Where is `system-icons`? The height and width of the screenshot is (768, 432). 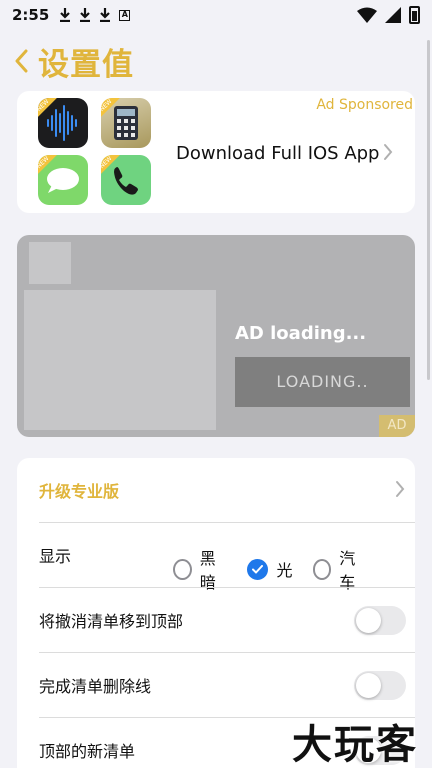
system-icons is located at coordinates (388, 15).